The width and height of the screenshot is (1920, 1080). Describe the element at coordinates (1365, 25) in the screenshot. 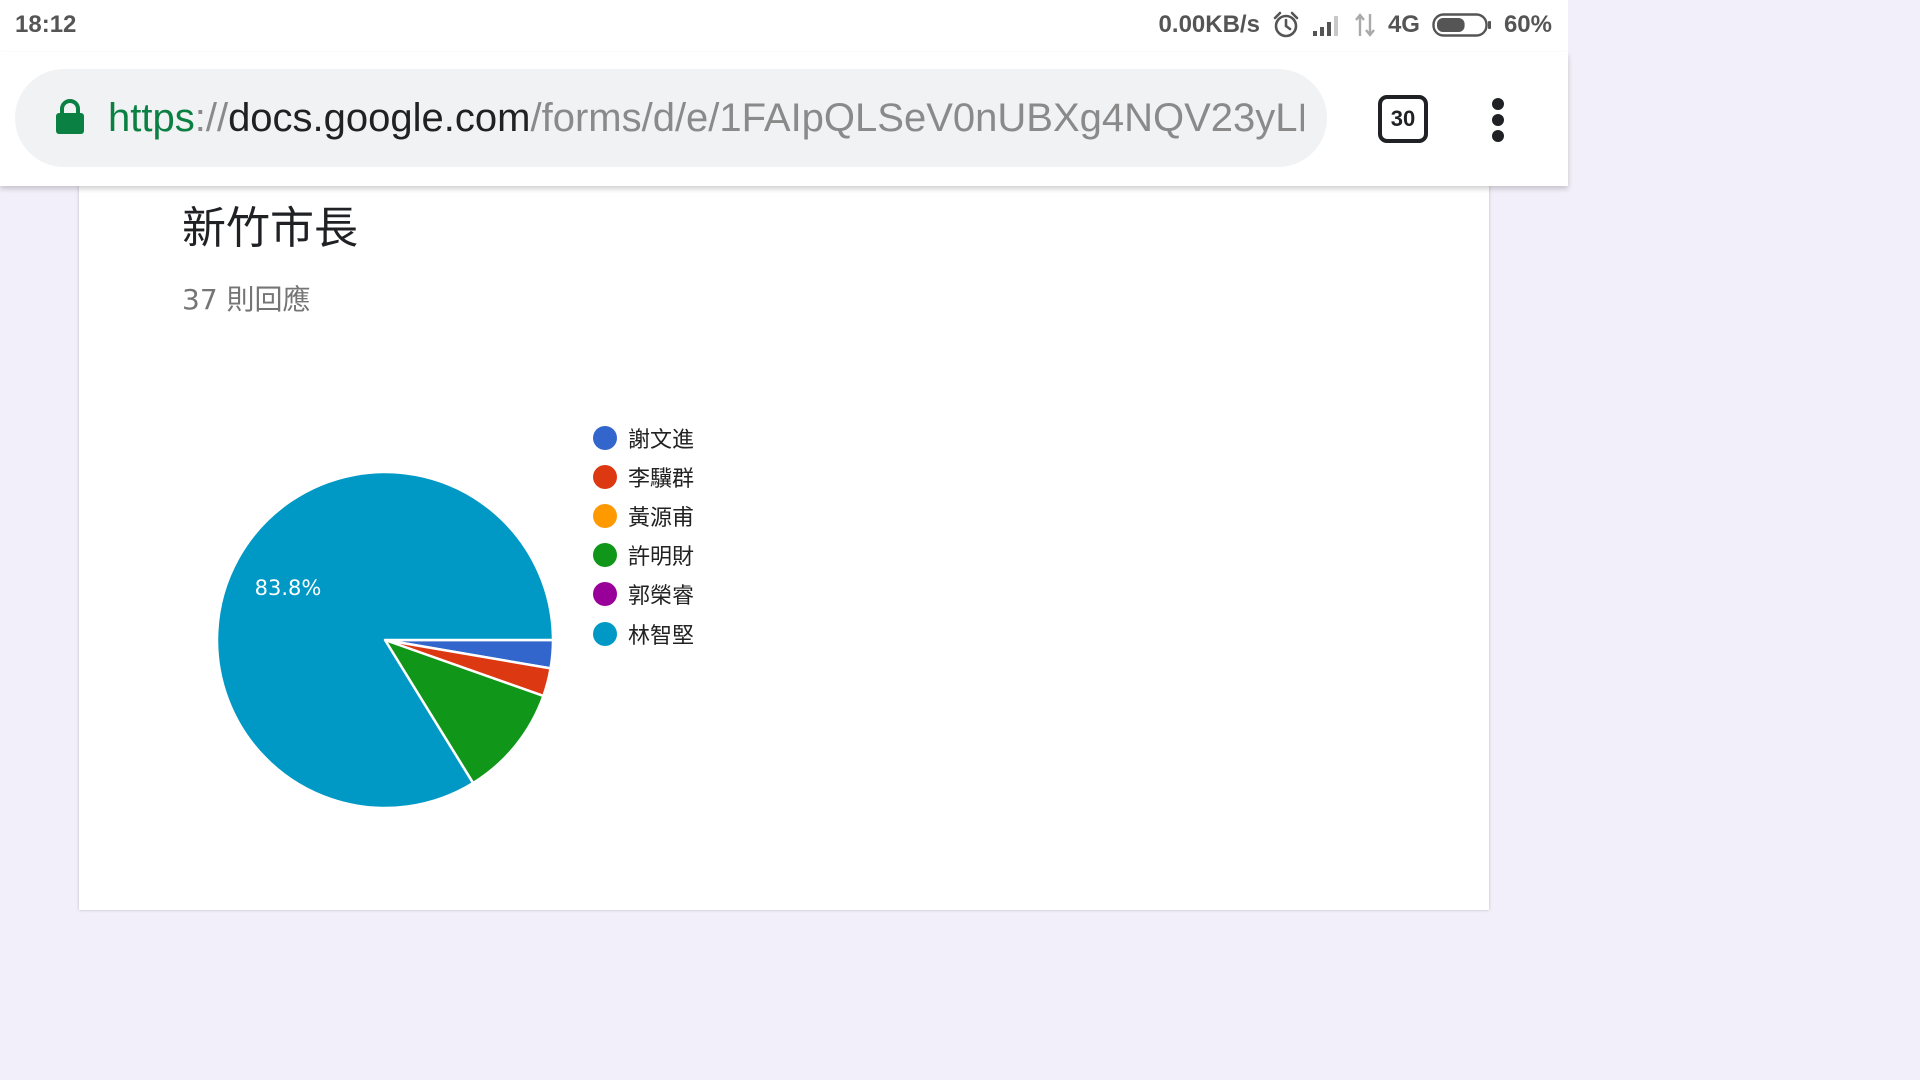

I see `data-transfer-icon` at that location.